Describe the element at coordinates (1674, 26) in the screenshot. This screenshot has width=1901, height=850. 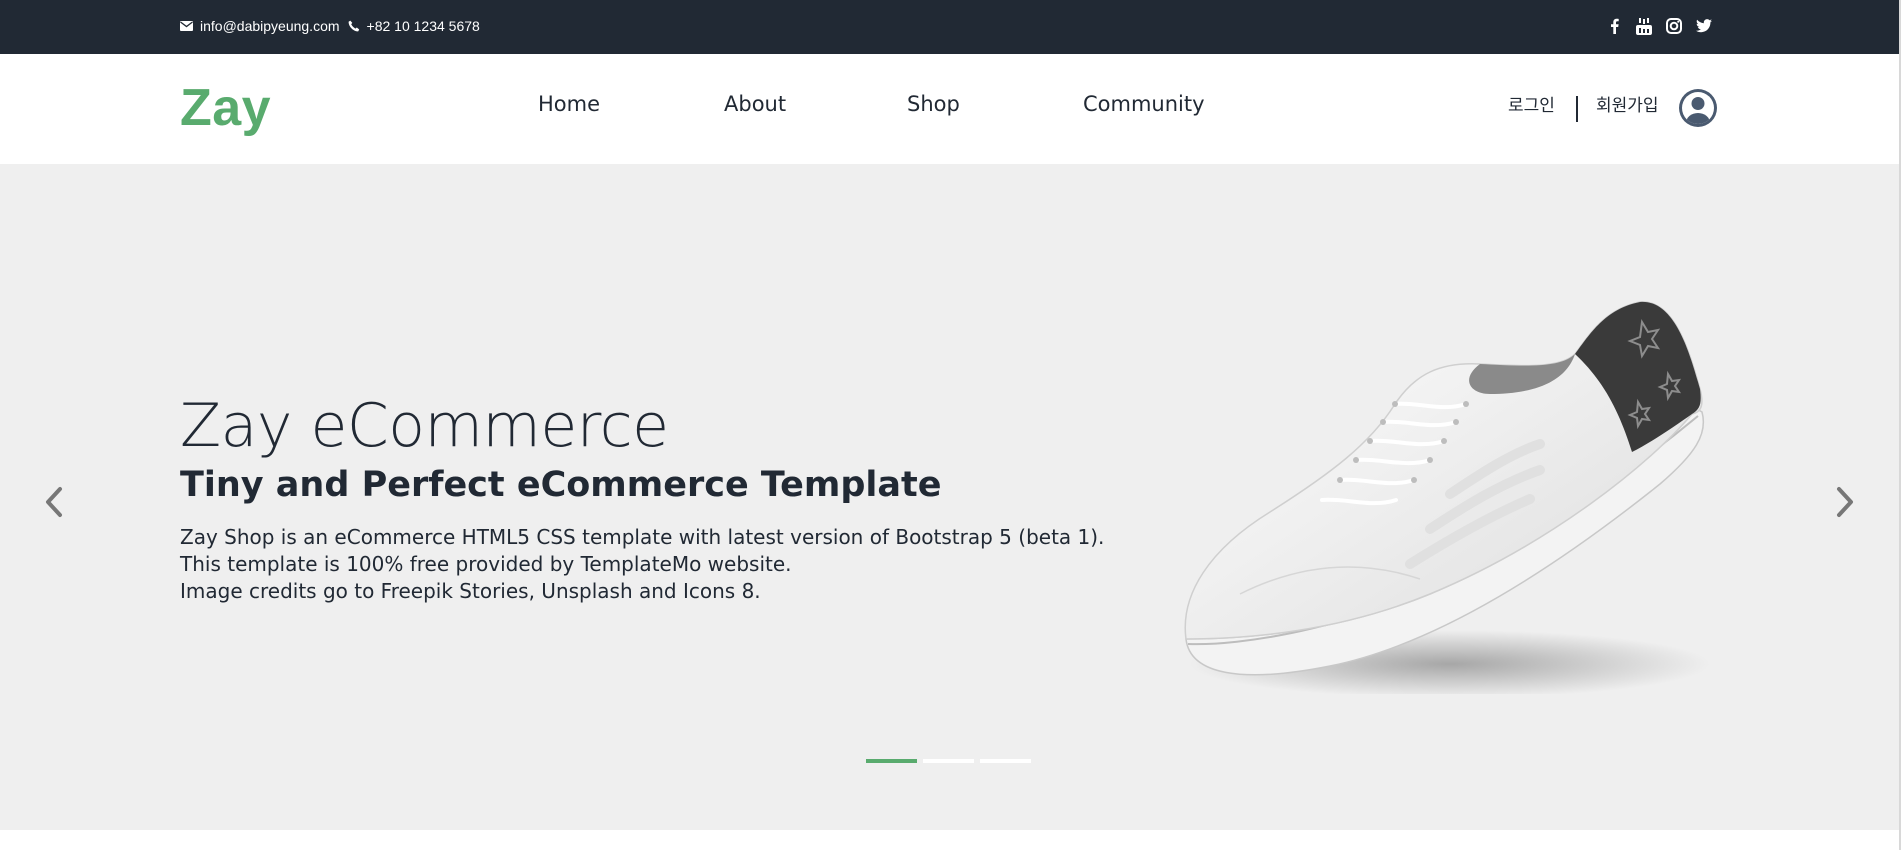
I see `instagram-icon` at that location.